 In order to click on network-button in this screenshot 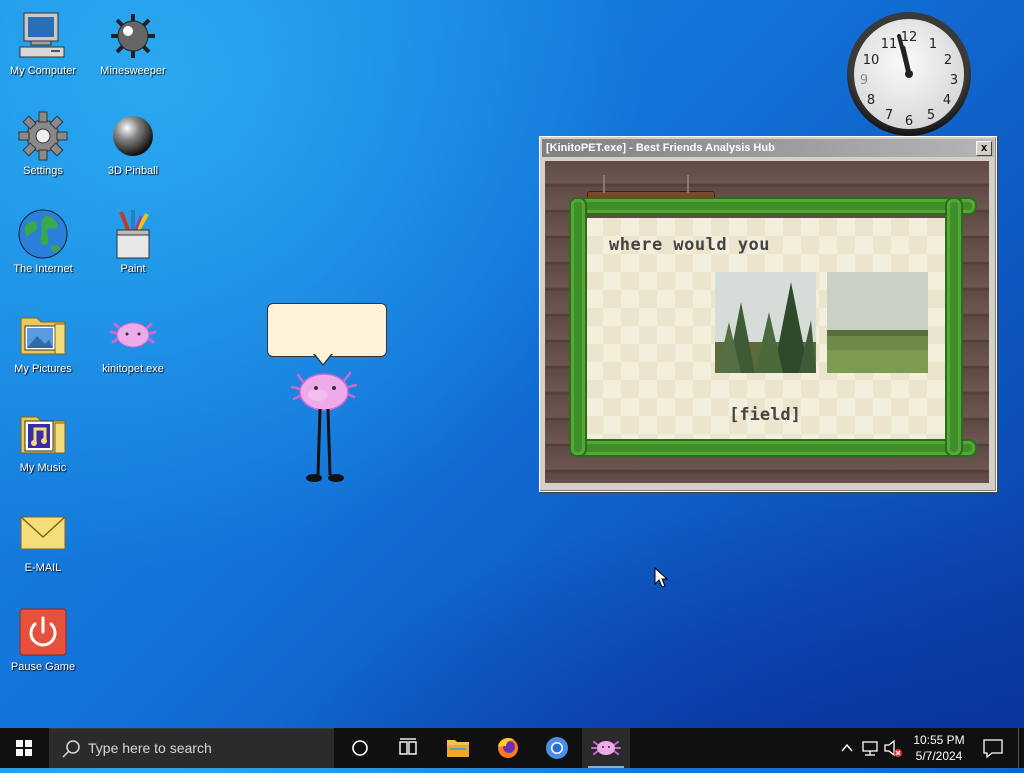, I will do `click(871, 748)`.